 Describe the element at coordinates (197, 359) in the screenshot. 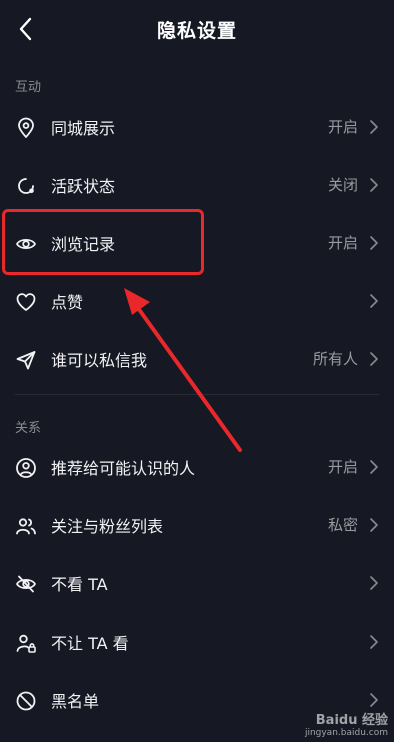

I see `row-who-can-message: 谁可以私信我 所有人` at that location.